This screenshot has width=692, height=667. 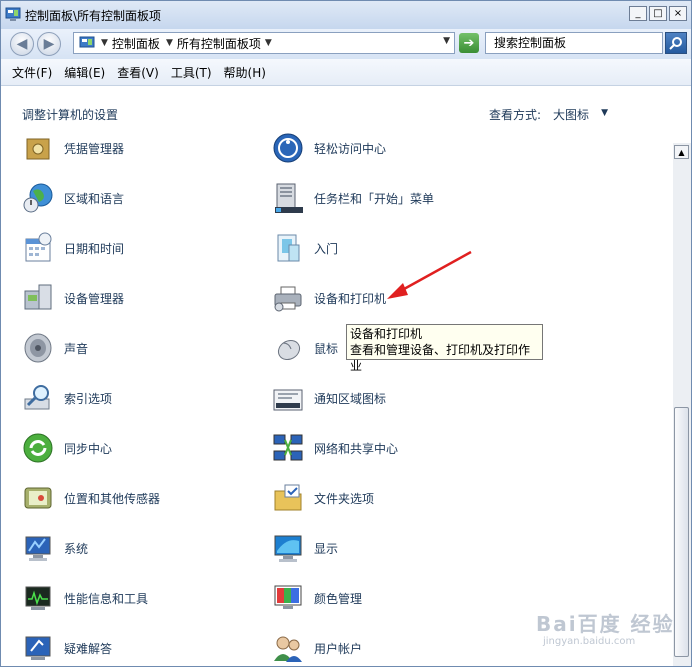 What do you see at coordinates (49, 44) in the screenshot?
I see `forward-button: ▶` at bounding box center [49, 44].